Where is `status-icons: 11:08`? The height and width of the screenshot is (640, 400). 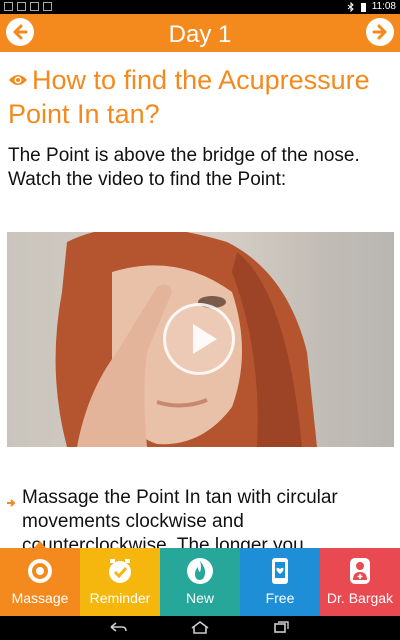 status-icons: 11:08 is located at coordinates (371, 6).